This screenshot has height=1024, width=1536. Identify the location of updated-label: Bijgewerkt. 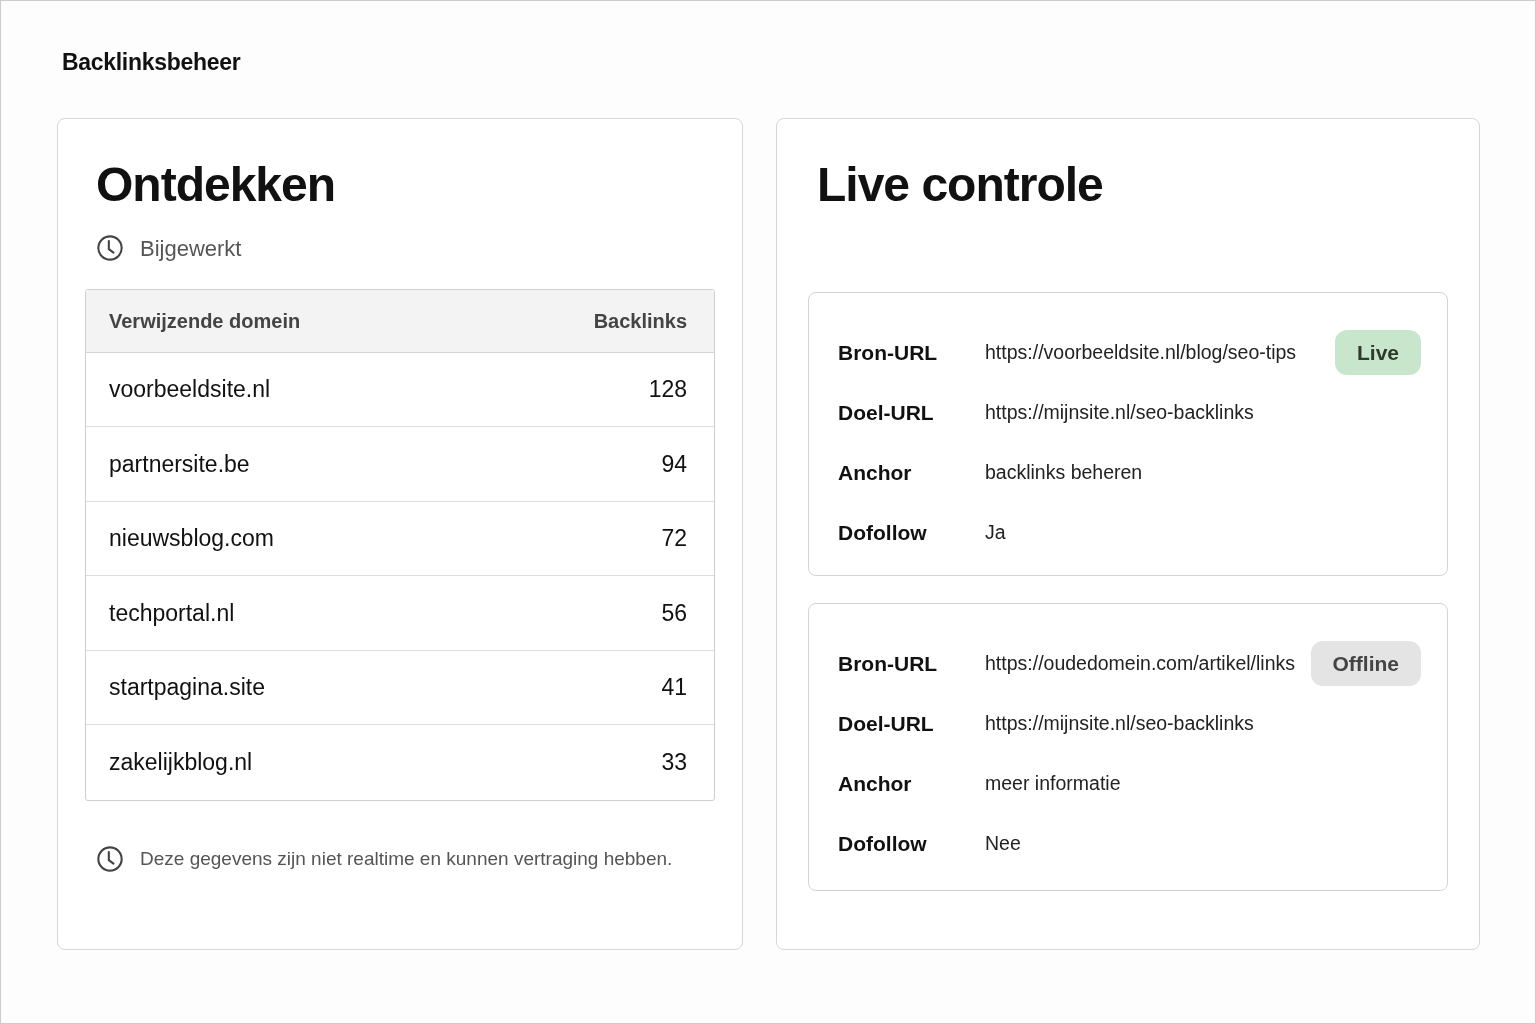
(191, 248).